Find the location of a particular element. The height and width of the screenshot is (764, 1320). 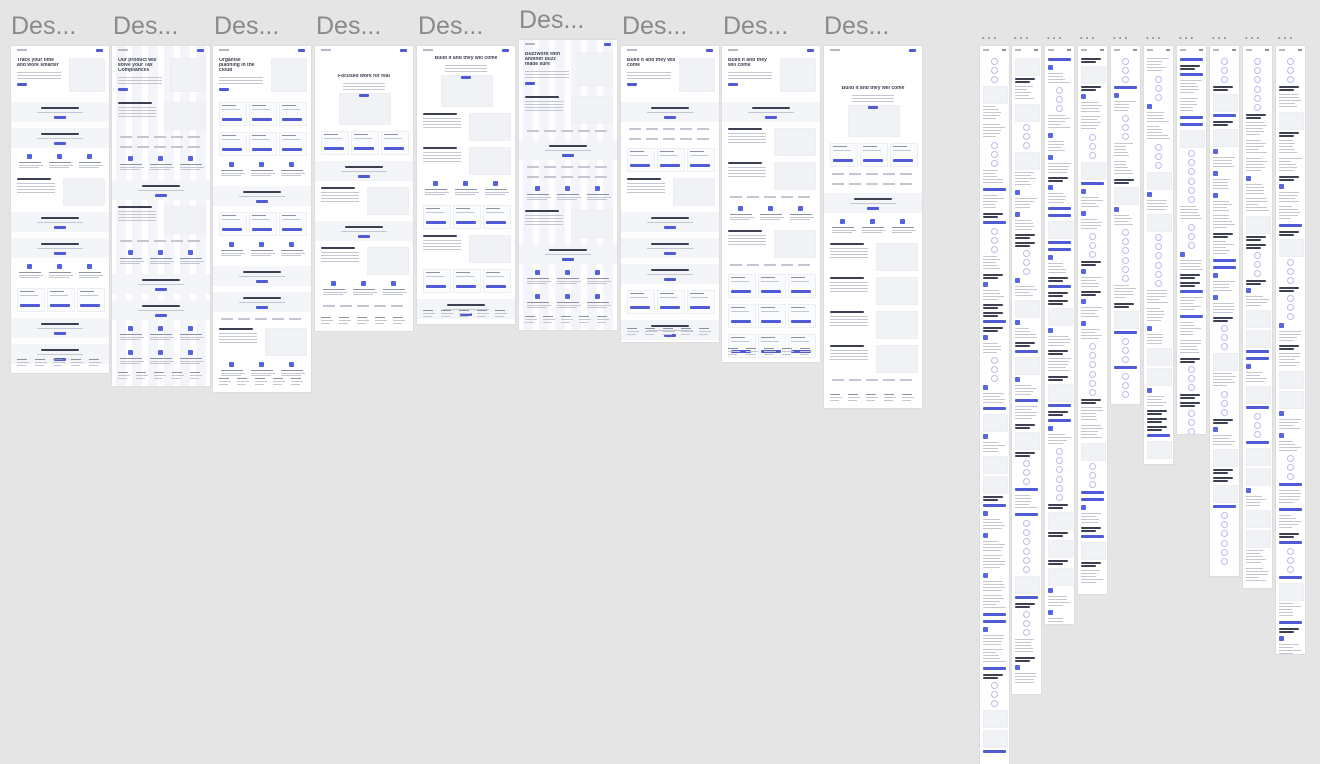

hero-cta-button is located at coordinates (632, 84).